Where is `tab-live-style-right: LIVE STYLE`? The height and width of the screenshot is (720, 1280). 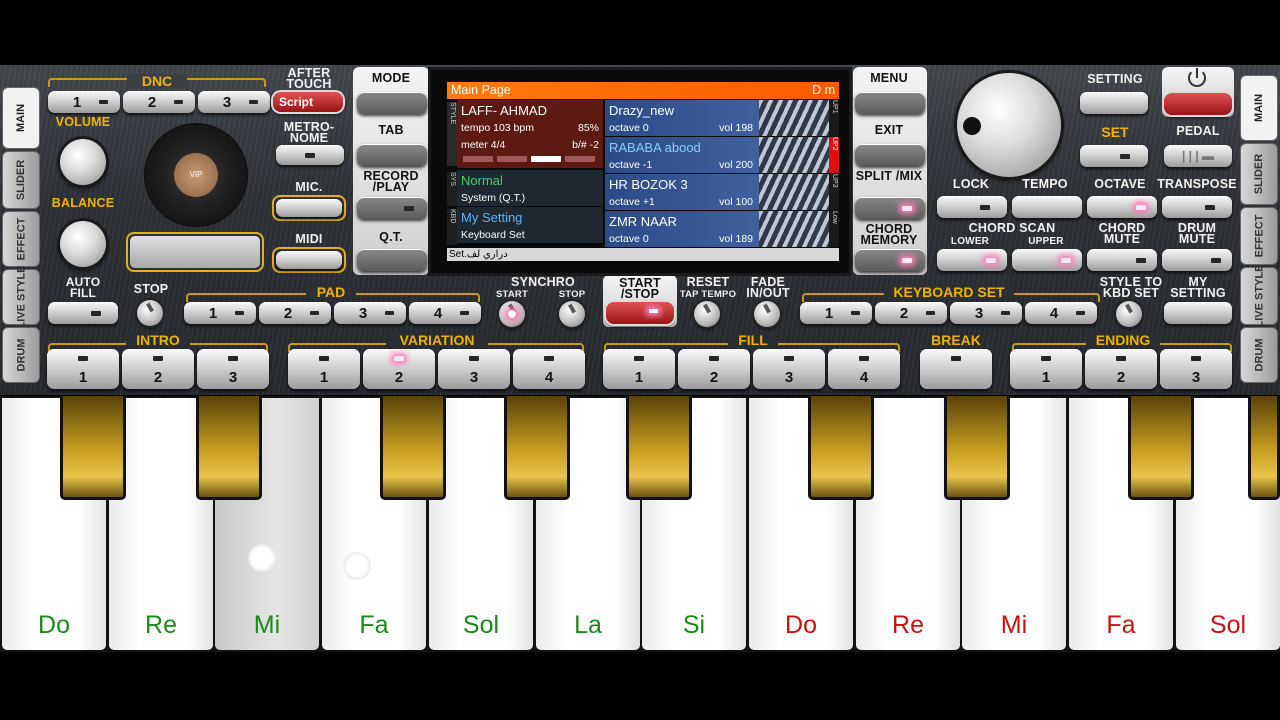 tab-live-style-right: LIVE STYLE is located at coordinates (1259, 296).